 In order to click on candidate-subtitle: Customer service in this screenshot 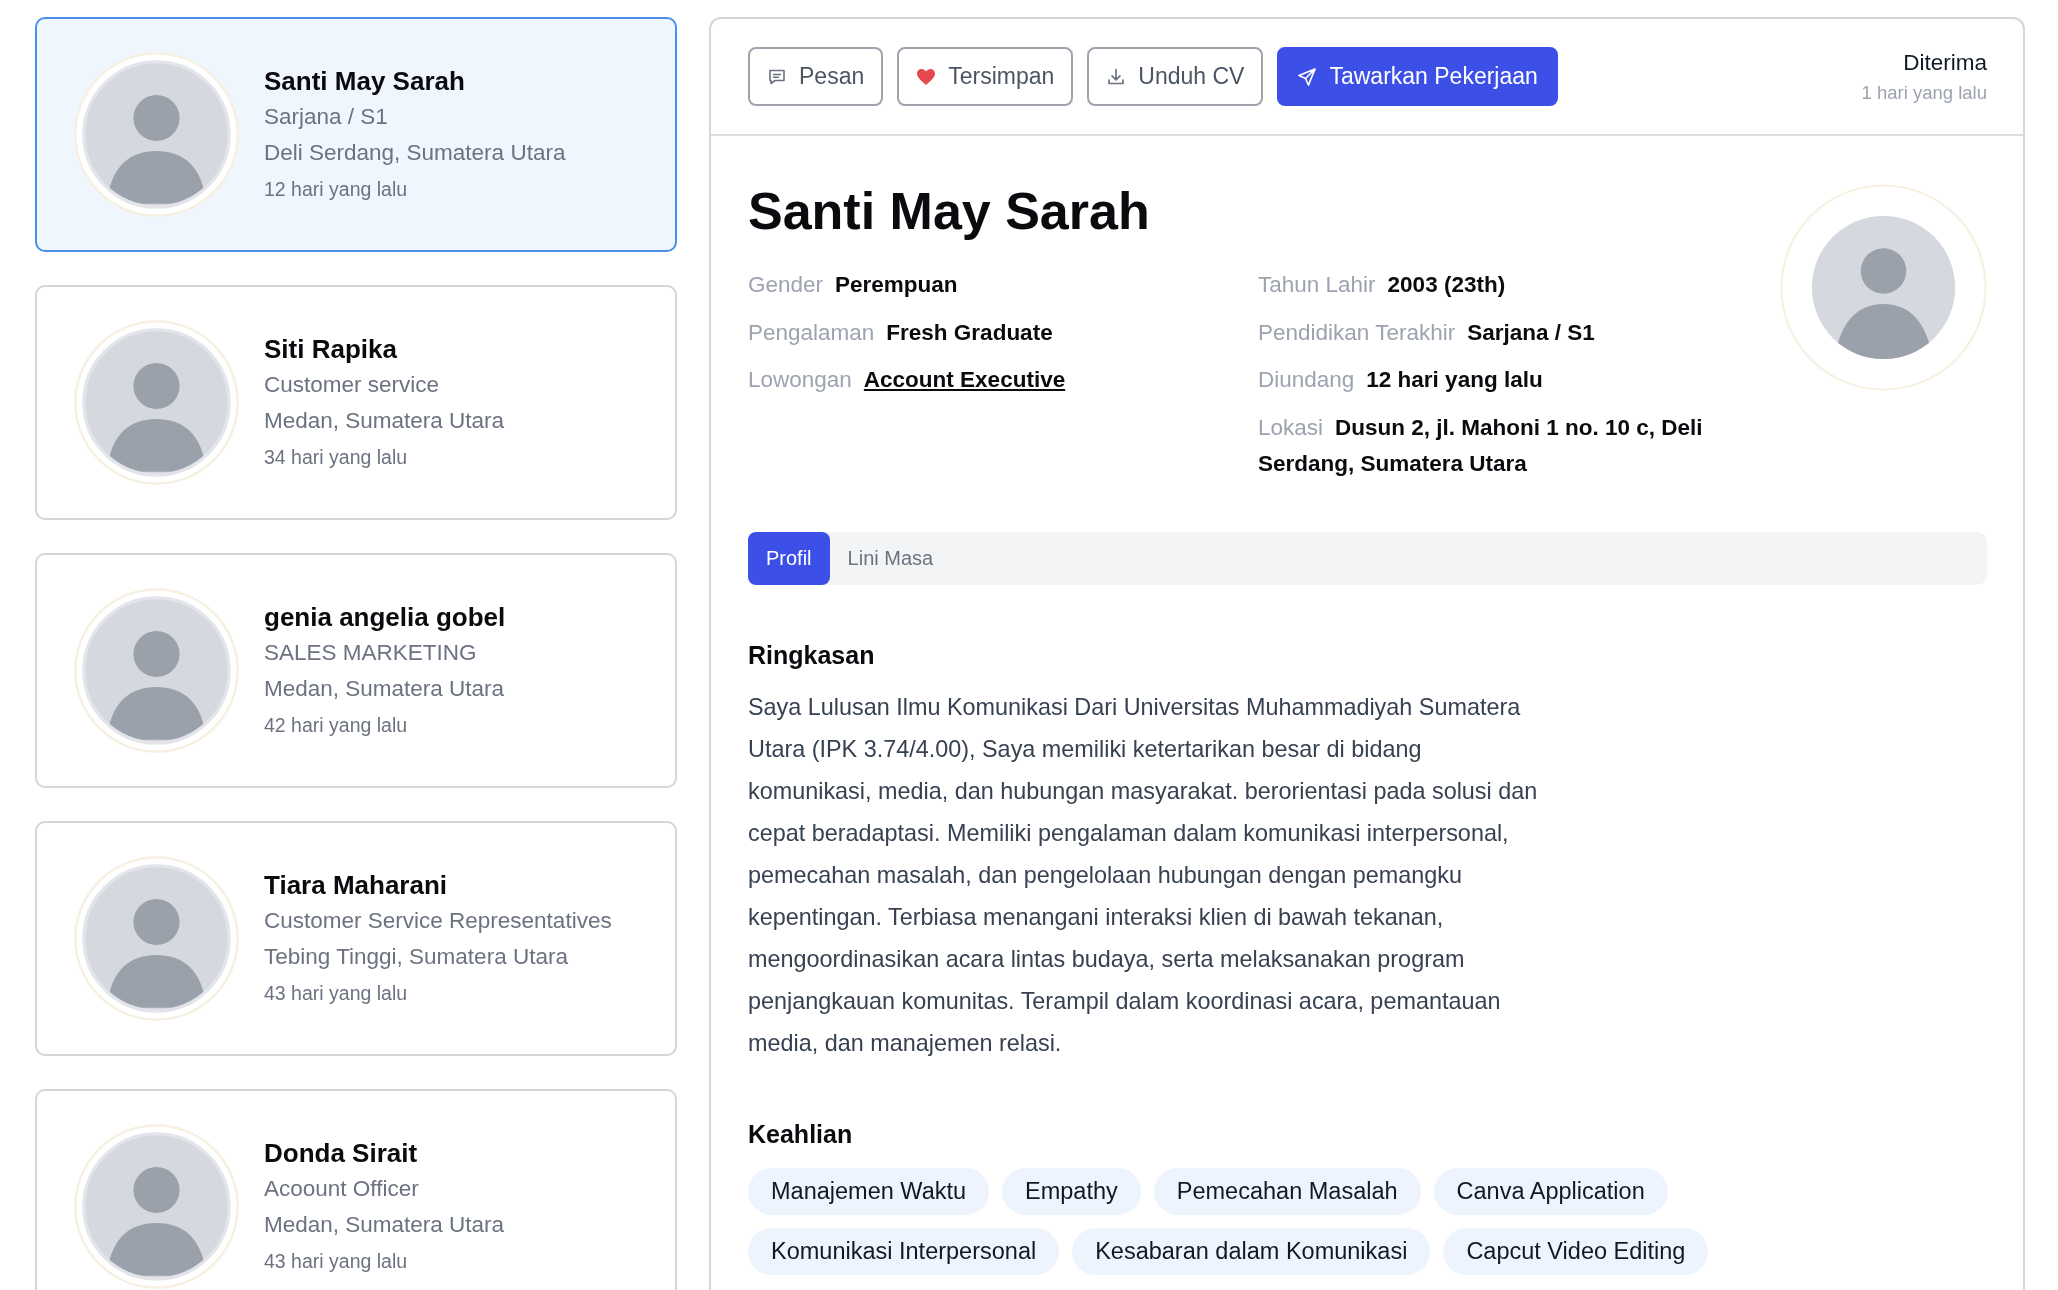, I will do `click(352, 384)`.